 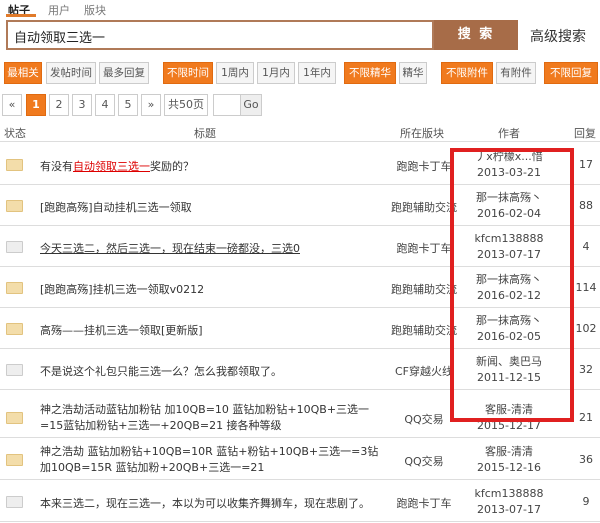 What do you see at coordinates (300, 133) in the screenshot?
I see `table-header: 状态 标题 所在版块 作者 回复` at bounding box center [300, 133].